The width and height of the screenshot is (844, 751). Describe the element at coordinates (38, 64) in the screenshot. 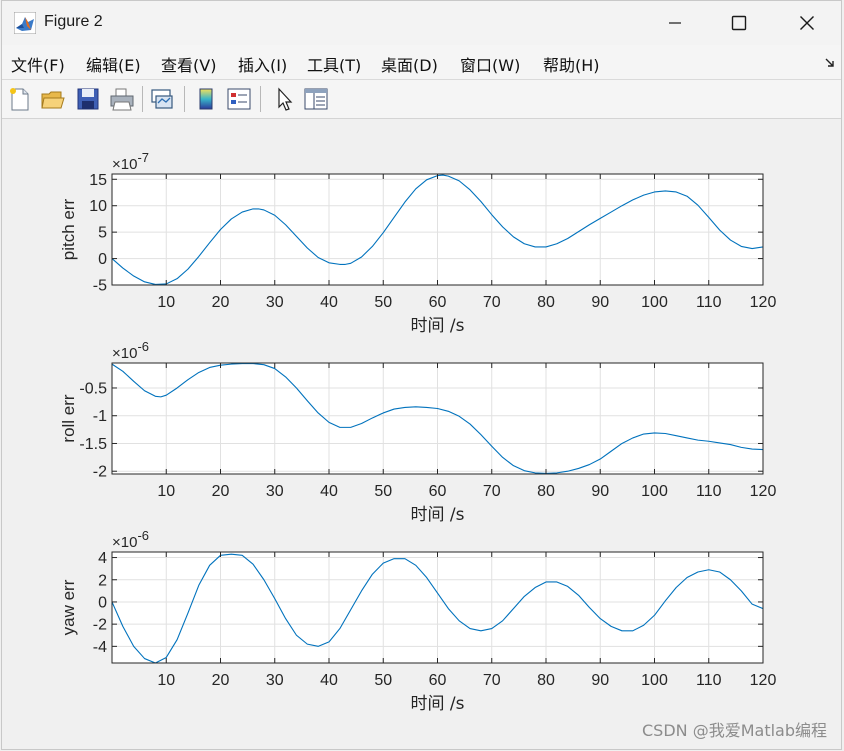

I see `menu-file: 文件(F)` at that location.